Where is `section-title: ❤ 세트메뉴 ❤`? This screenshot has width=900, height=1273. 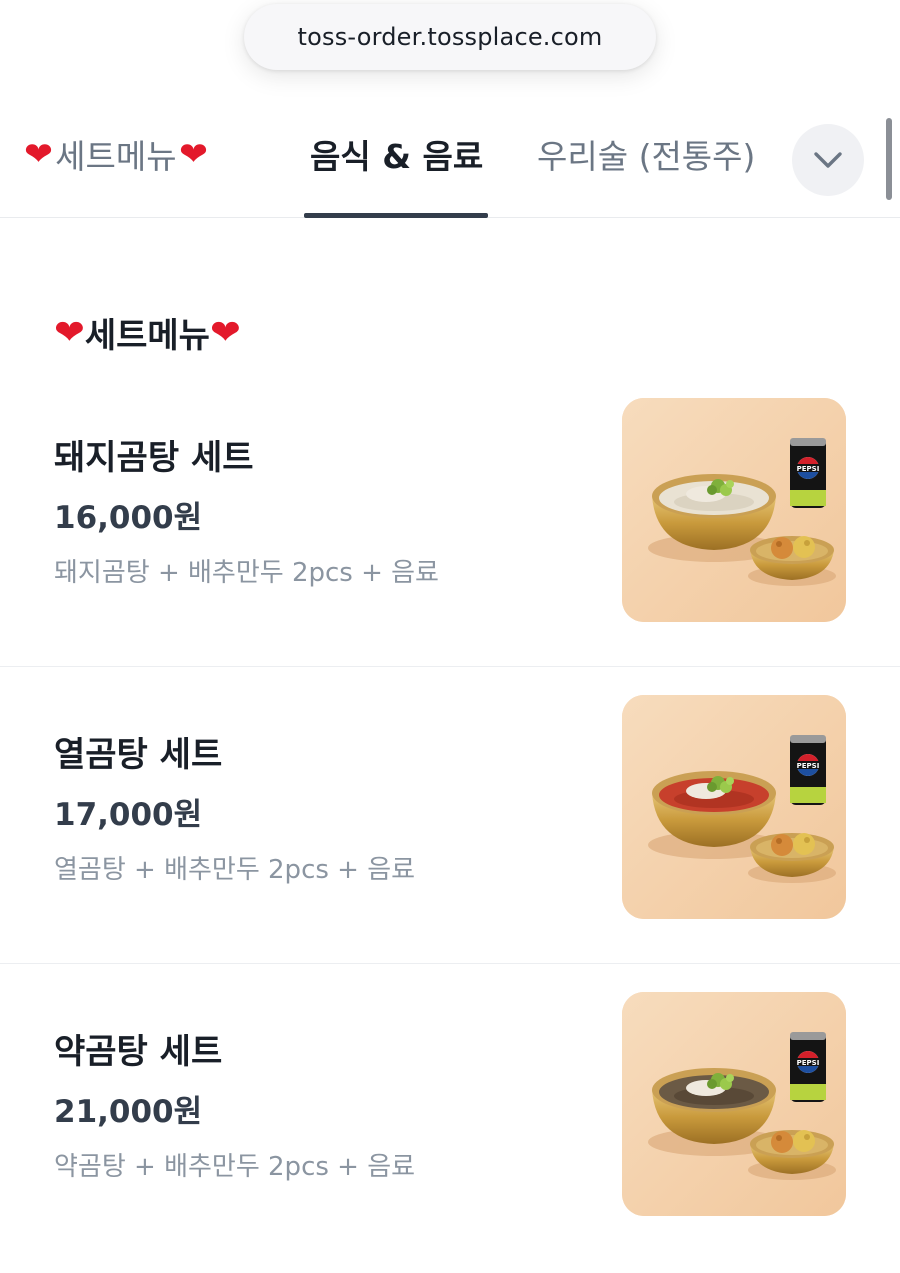
section-title: ❤ 세트메뉴 ❤ is located at coordinates (147, 332).